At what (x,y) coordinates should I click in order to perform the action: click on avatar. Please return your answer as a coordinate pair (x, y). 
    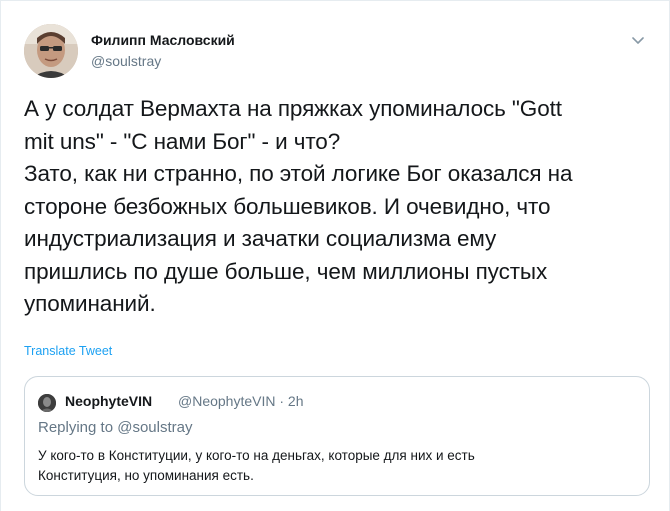
    Looking at the image, I should click on (51, 51).